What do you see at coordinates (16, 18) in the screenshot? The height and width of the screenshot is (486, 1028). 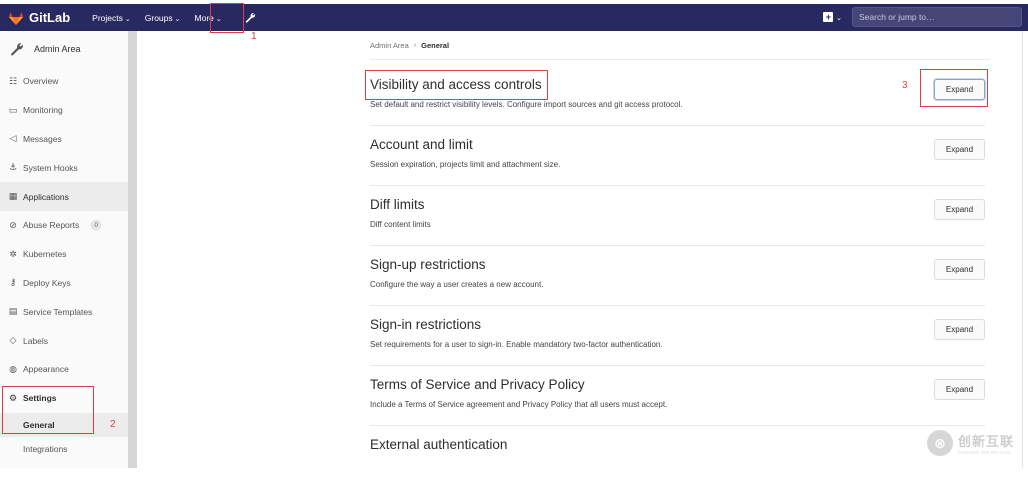 I see `gitlab-tanuki-icon` at bounding box center [16, 18].